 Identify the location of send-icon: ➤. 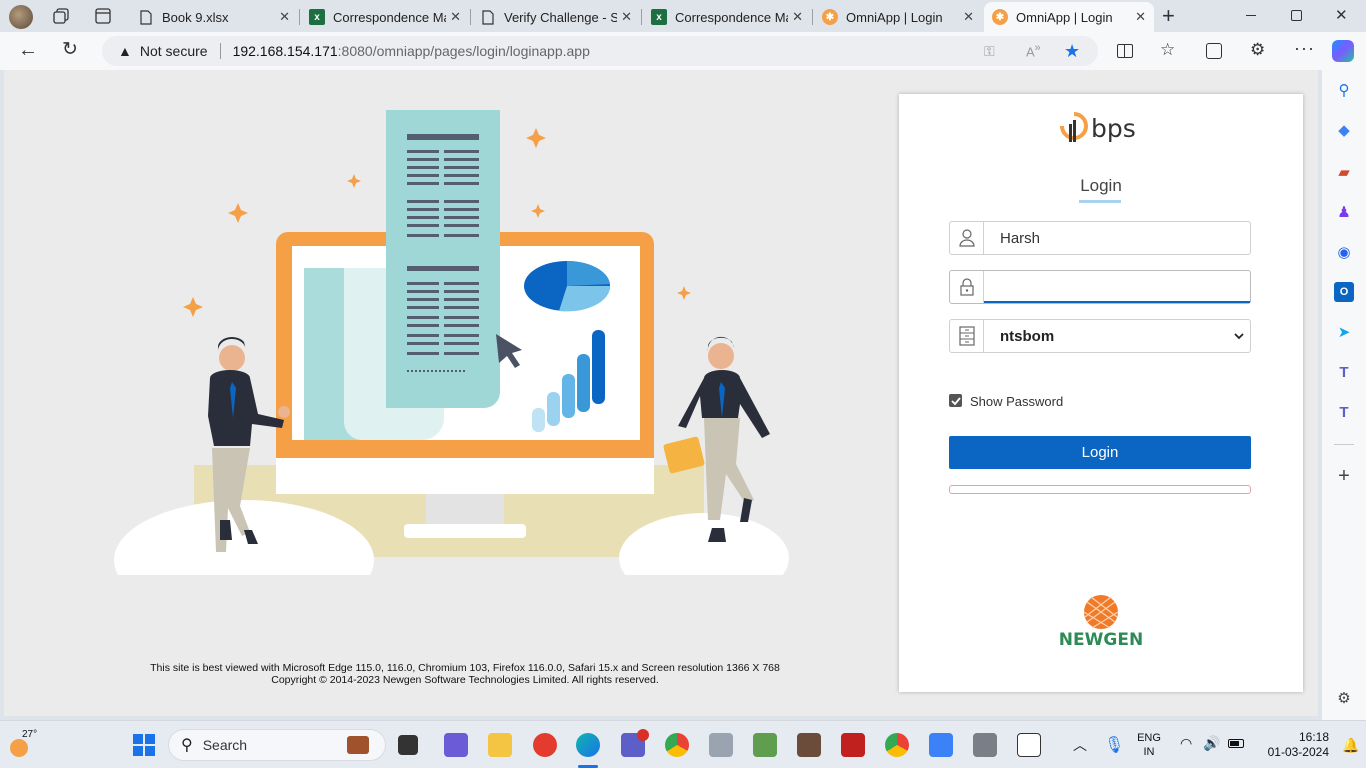
(1344, 332).